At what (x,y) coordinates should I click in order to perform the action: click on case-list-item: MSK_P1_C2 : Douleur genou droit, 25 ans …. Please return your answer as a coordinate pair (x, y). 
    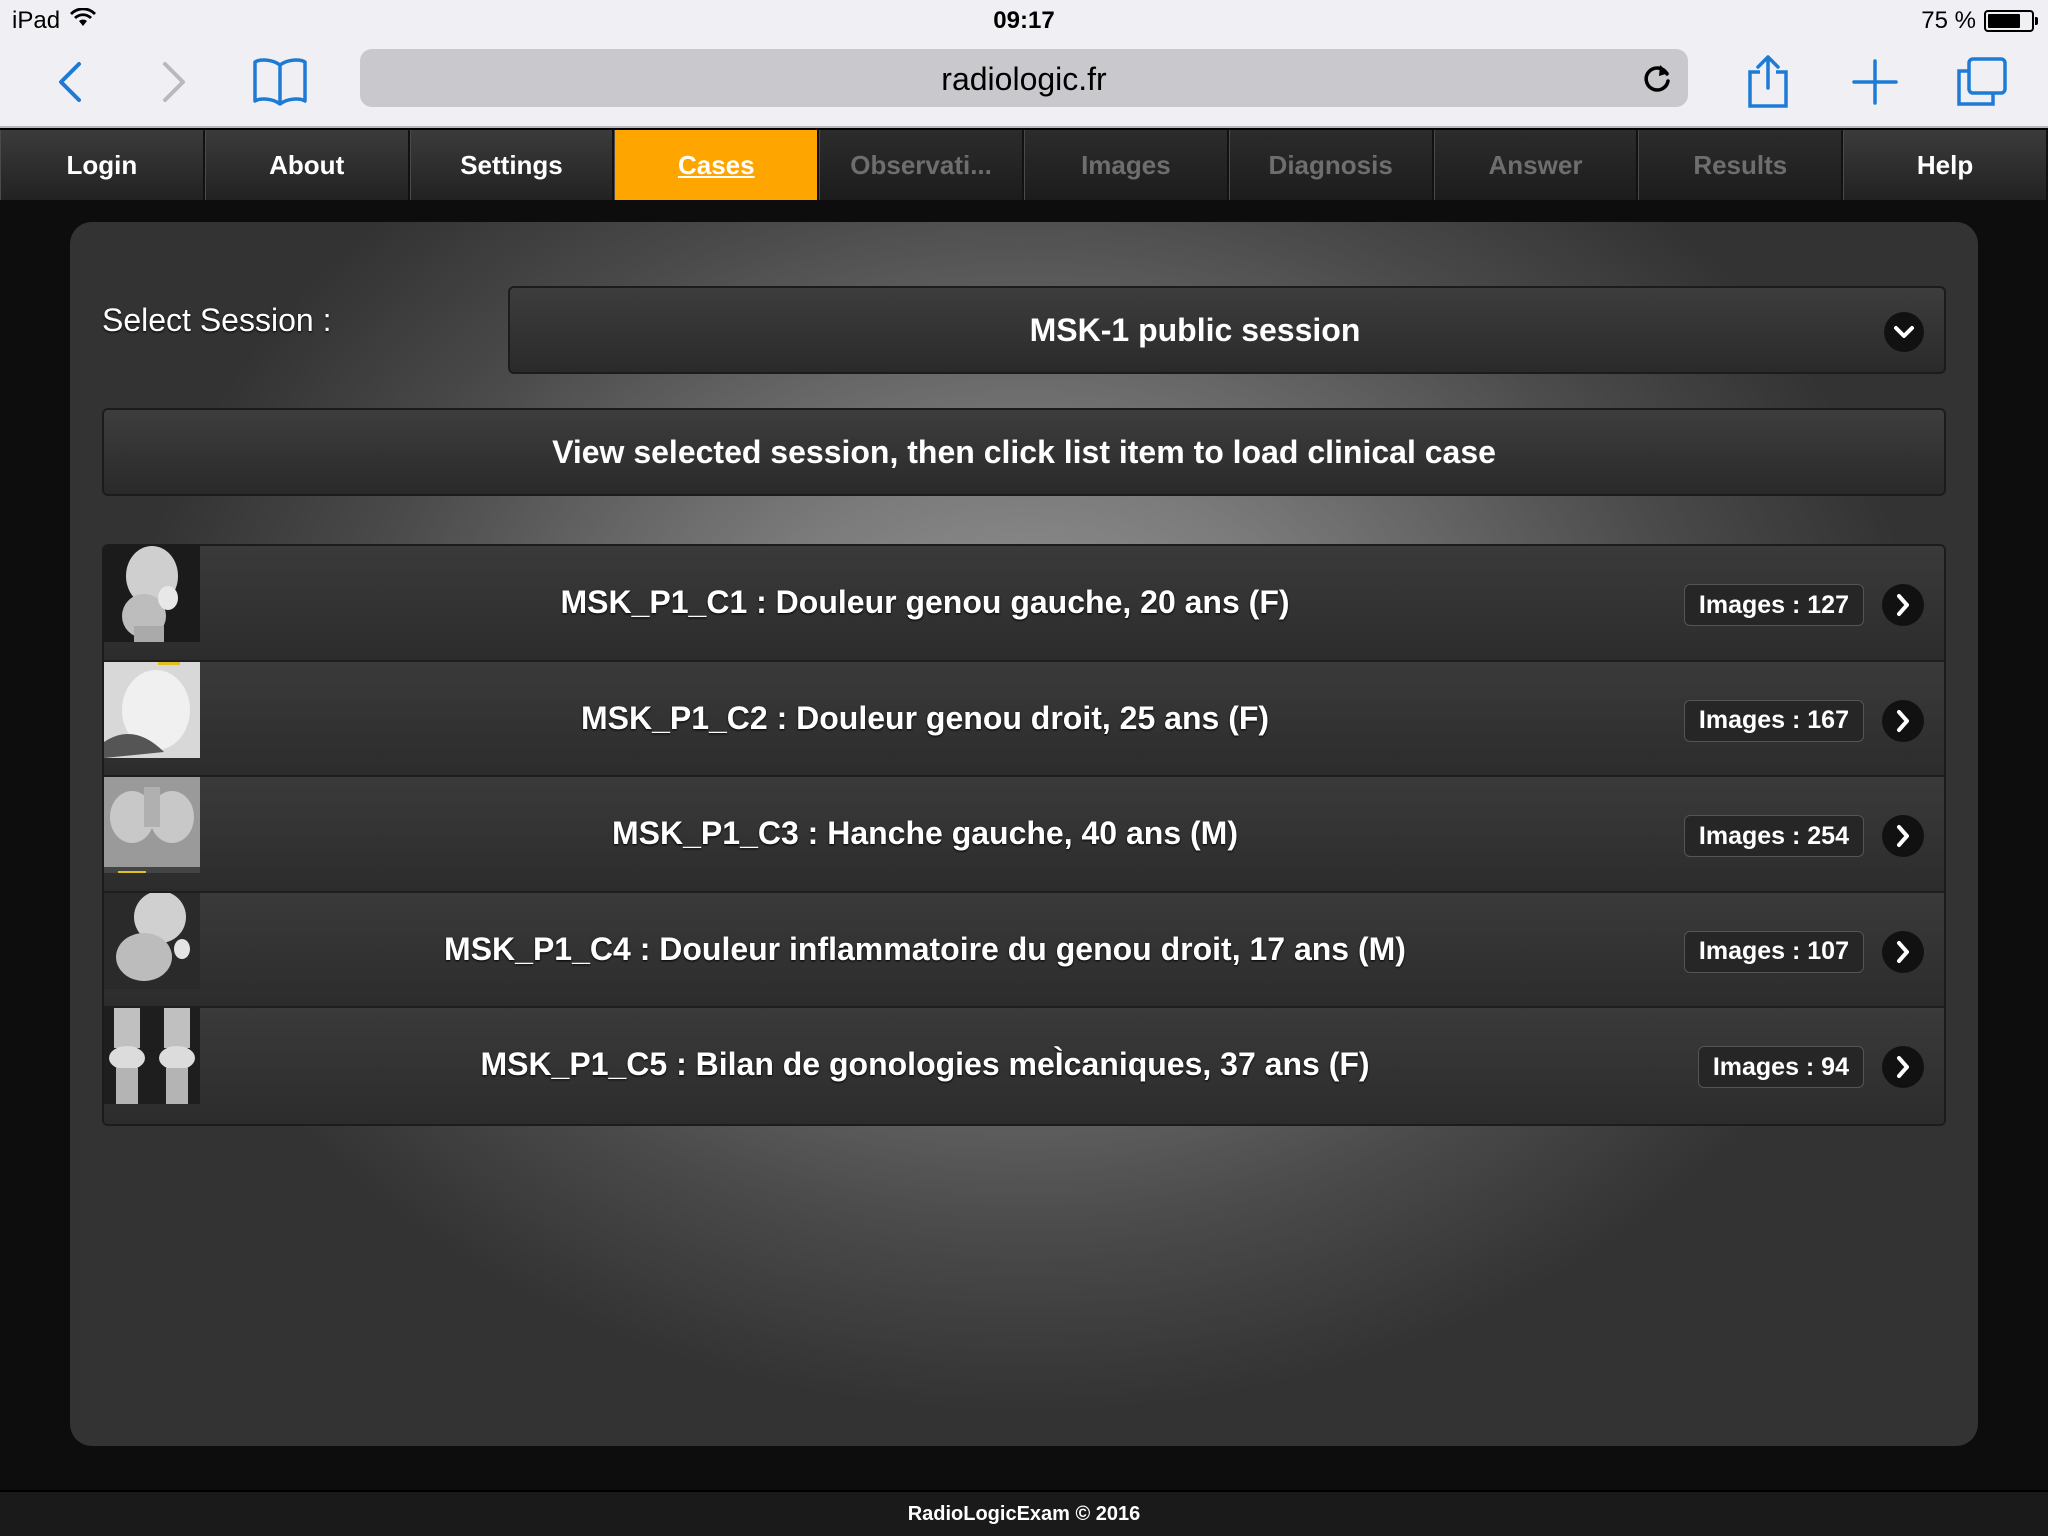
    Looking at the image, I should click on (1024, 719).